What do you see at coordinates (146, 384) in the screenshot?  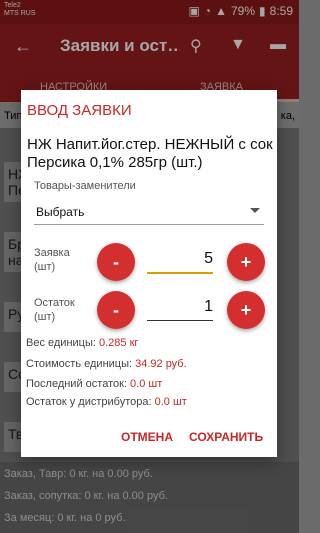 I see `last-stock-value: 0.0 шт` at bounding box center [146, 384].